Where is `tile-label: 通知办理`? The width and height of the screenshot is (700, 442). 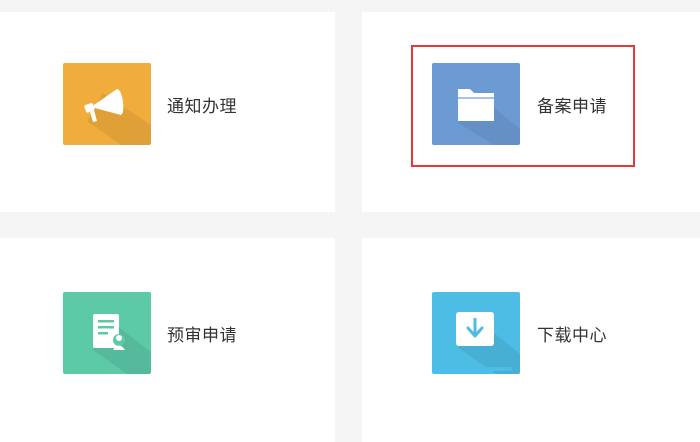
tile-label: 通知办理 is located at coordinates (202, 107).